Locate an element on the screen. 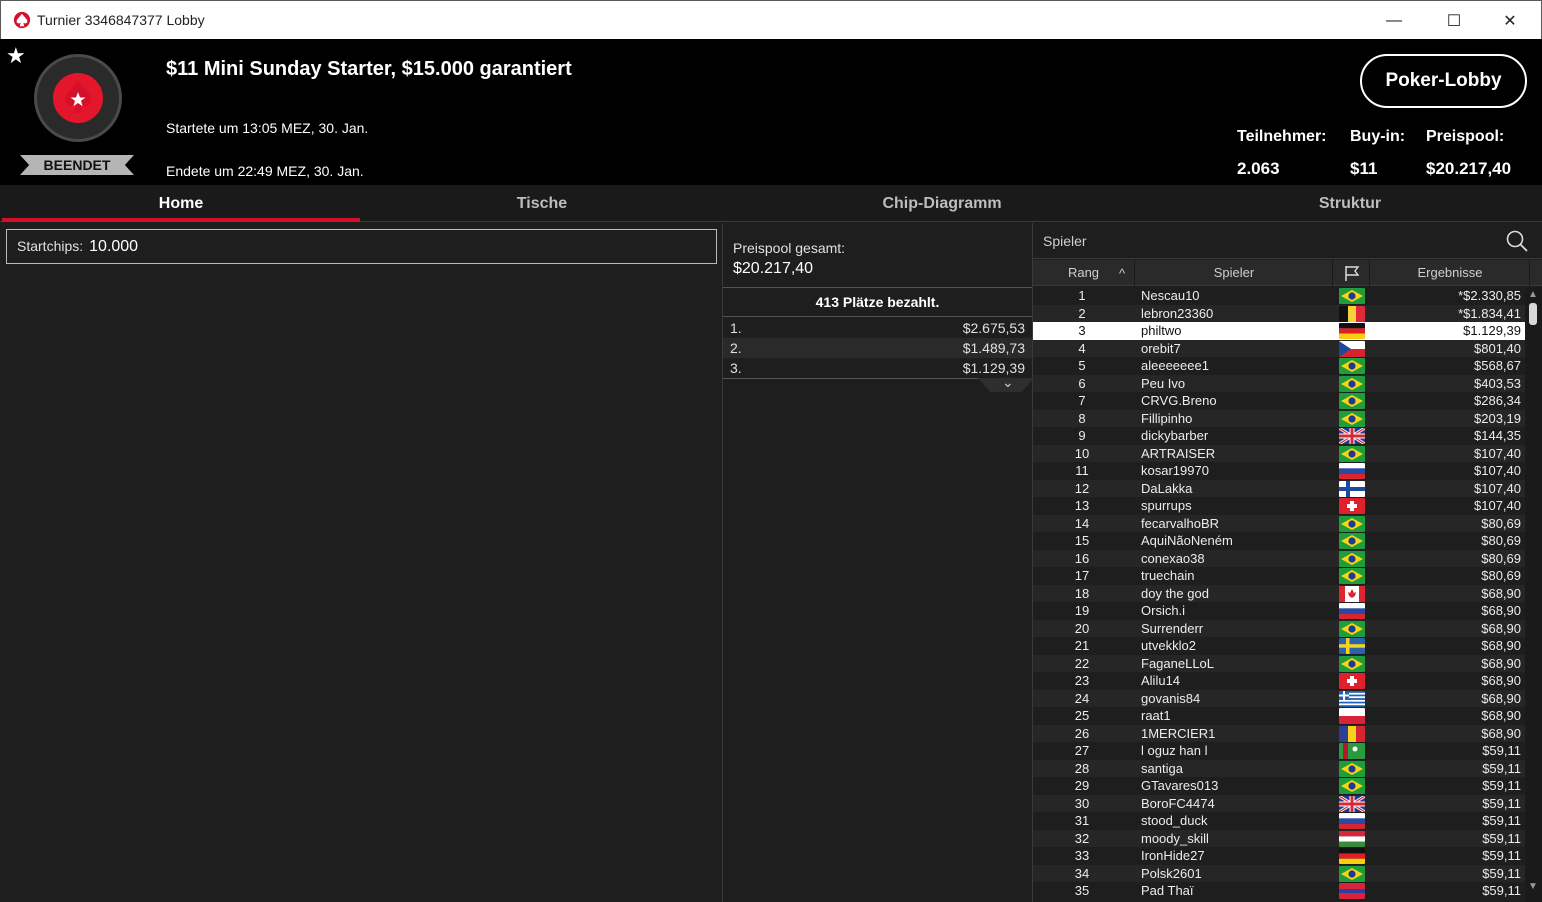  player-result: $568,67 is located at coordinates (1497, 365).